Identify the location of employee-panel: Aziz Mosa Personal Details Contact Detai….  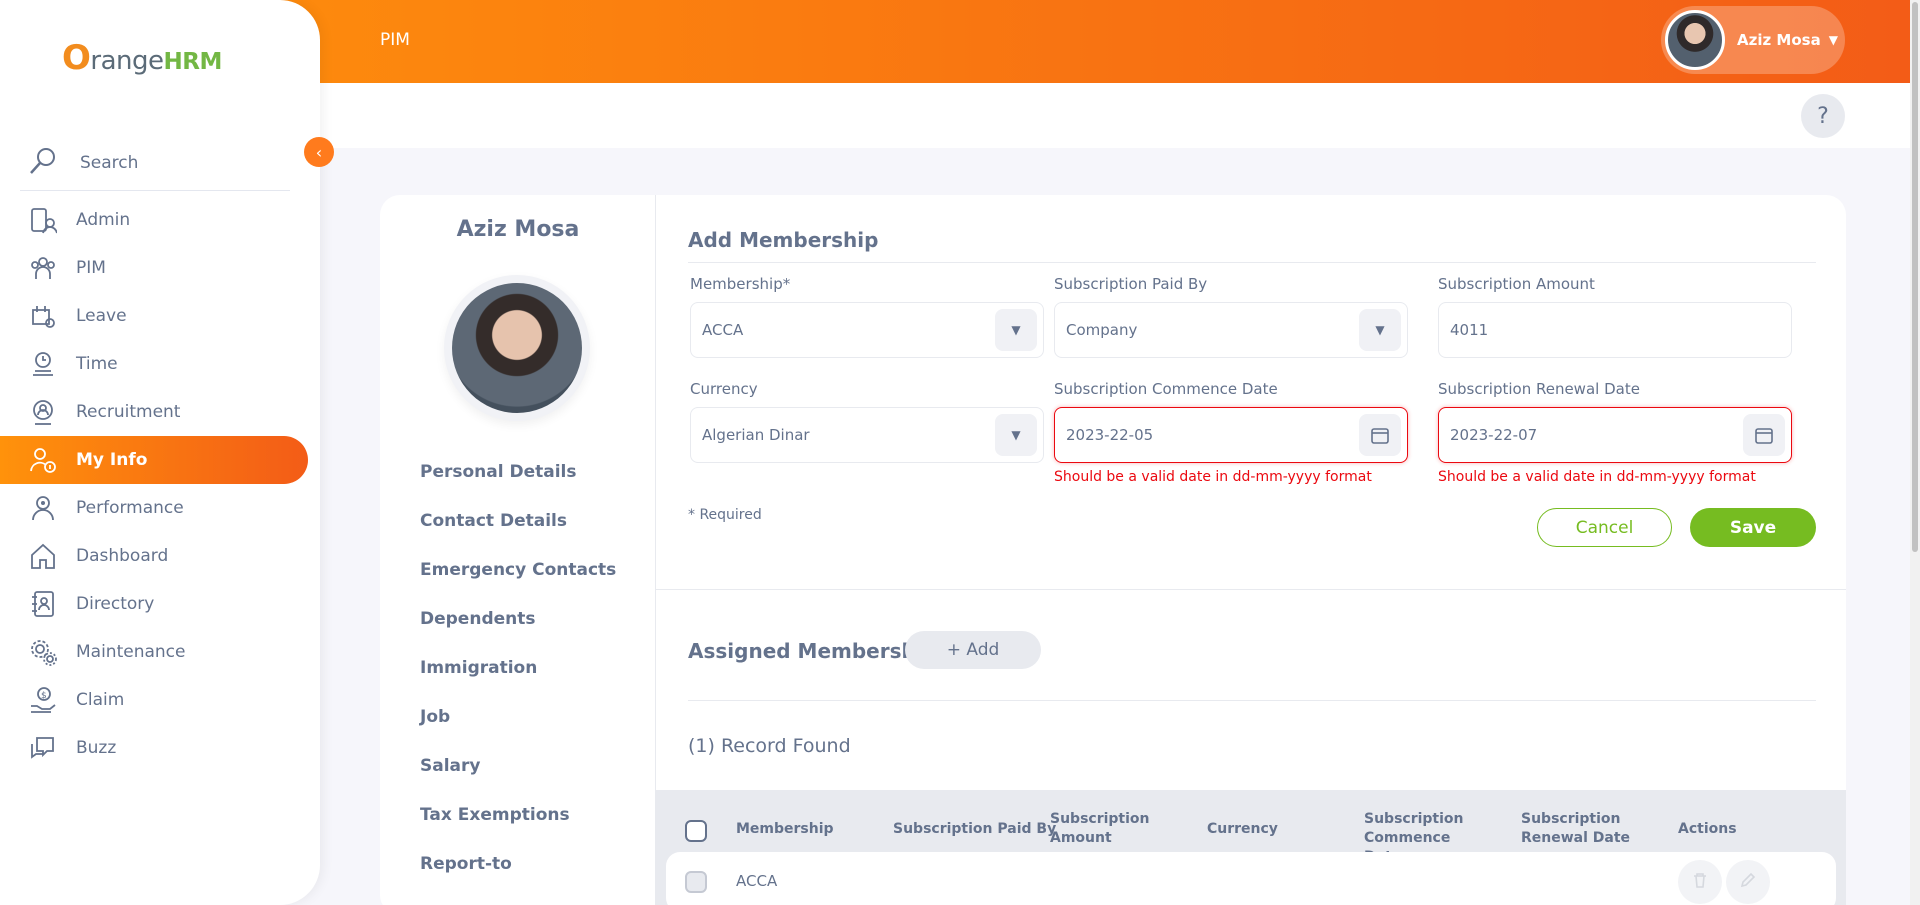
(518, 550).